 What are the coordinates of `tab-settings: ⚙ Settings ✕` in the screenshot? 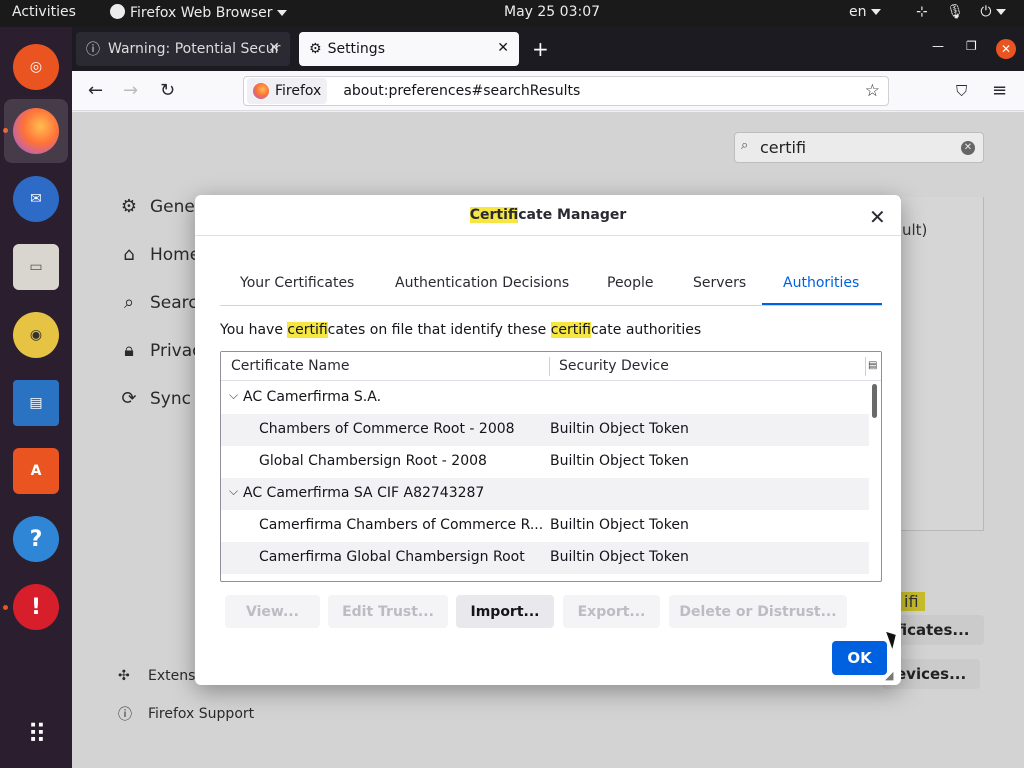 It's located at (409, 49).